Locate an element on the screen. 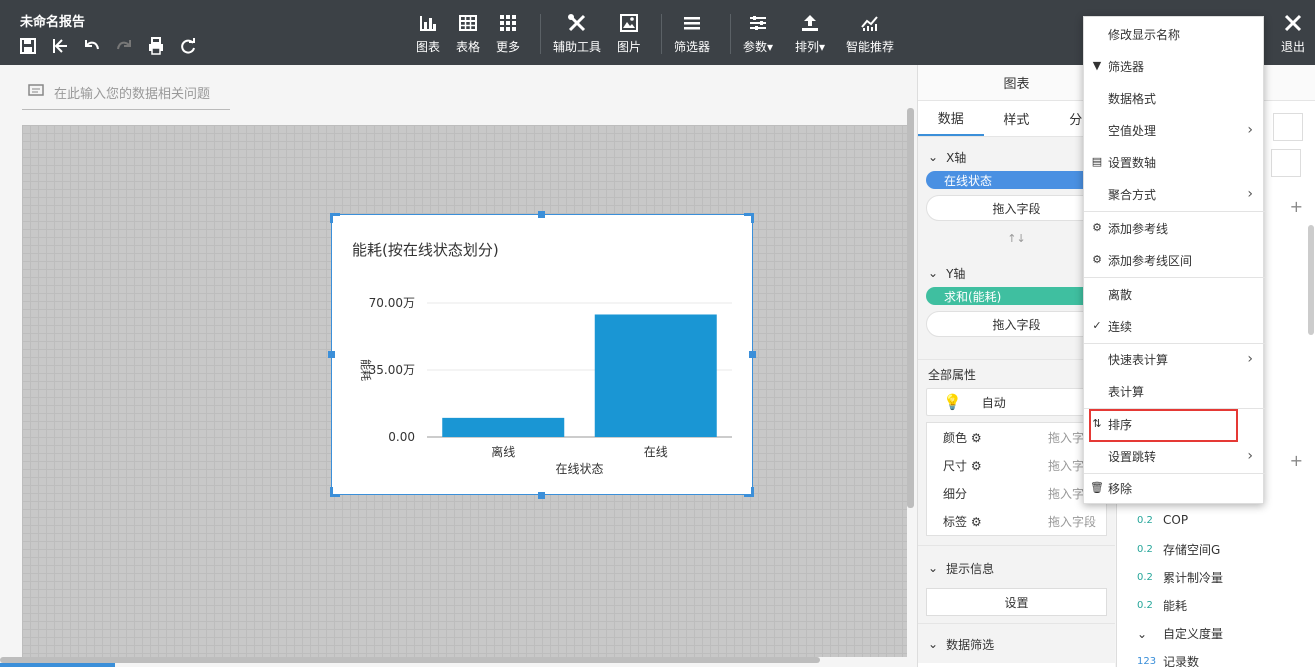 This screenshot has height=667, width=1315. list-item: 0.2 COP is located at coordinates (1162, 520).